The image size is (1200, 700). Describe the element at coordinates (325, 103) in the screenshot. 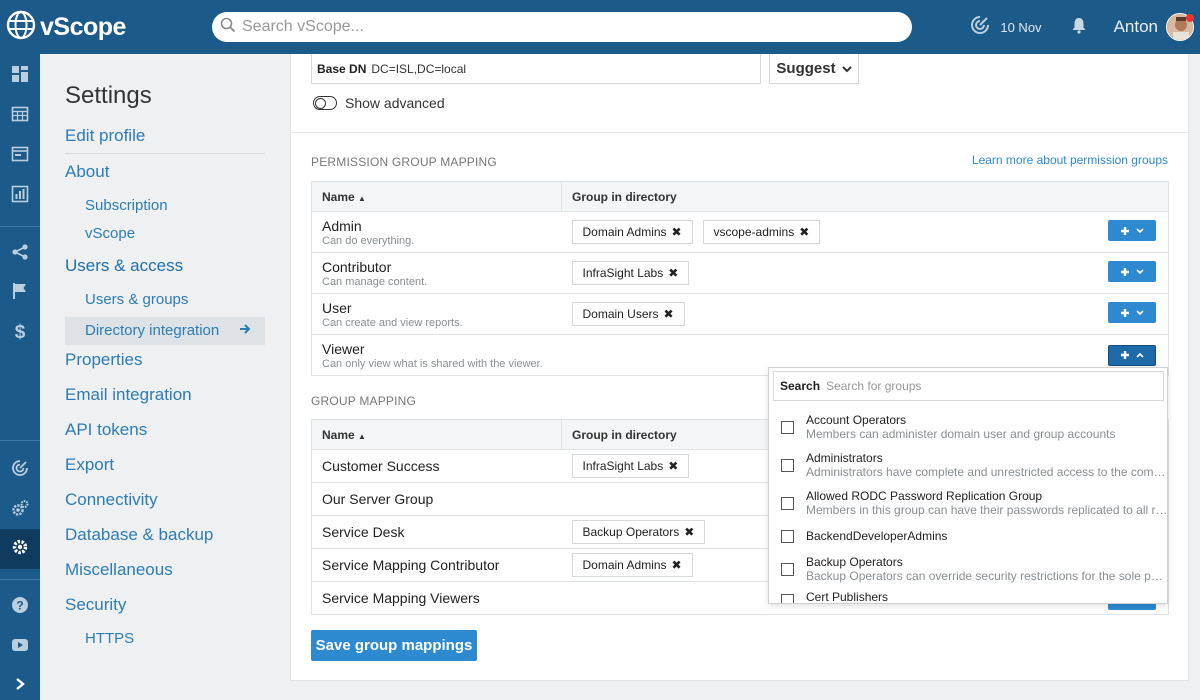

I see `toggle-switch` at that location.